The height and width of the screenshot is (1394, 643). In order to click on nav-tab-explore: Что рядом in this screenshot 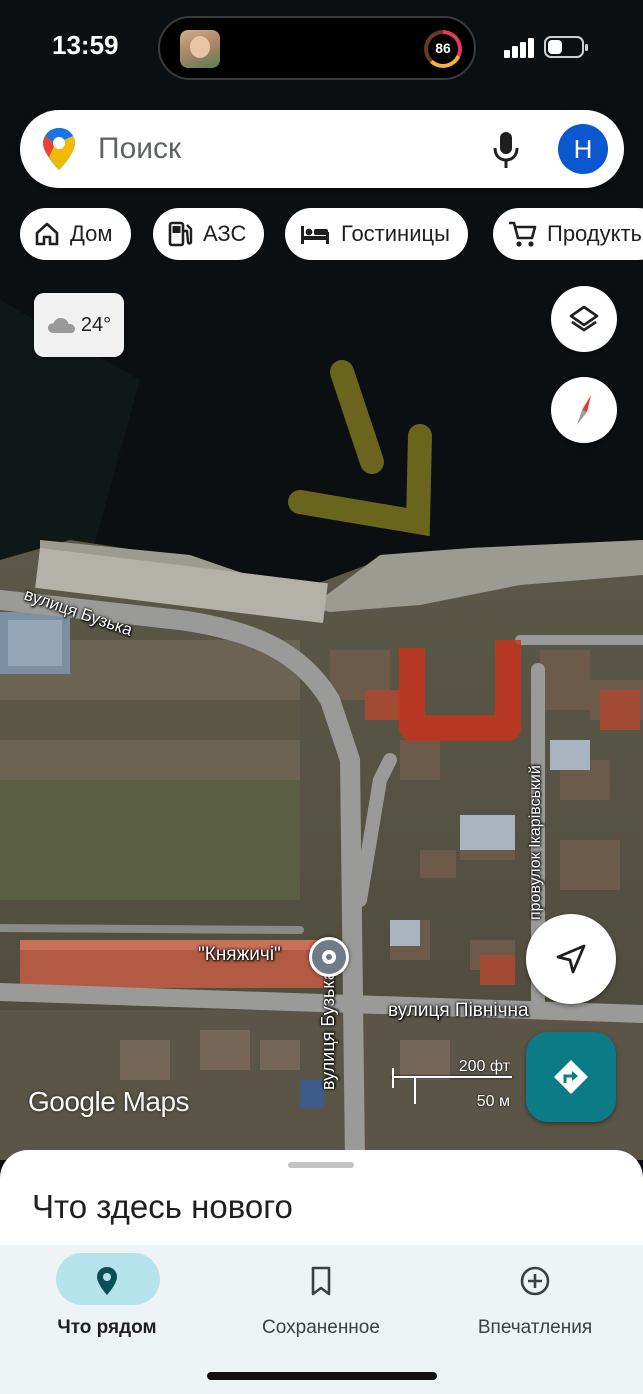, I will do `click(107, 1303)`.